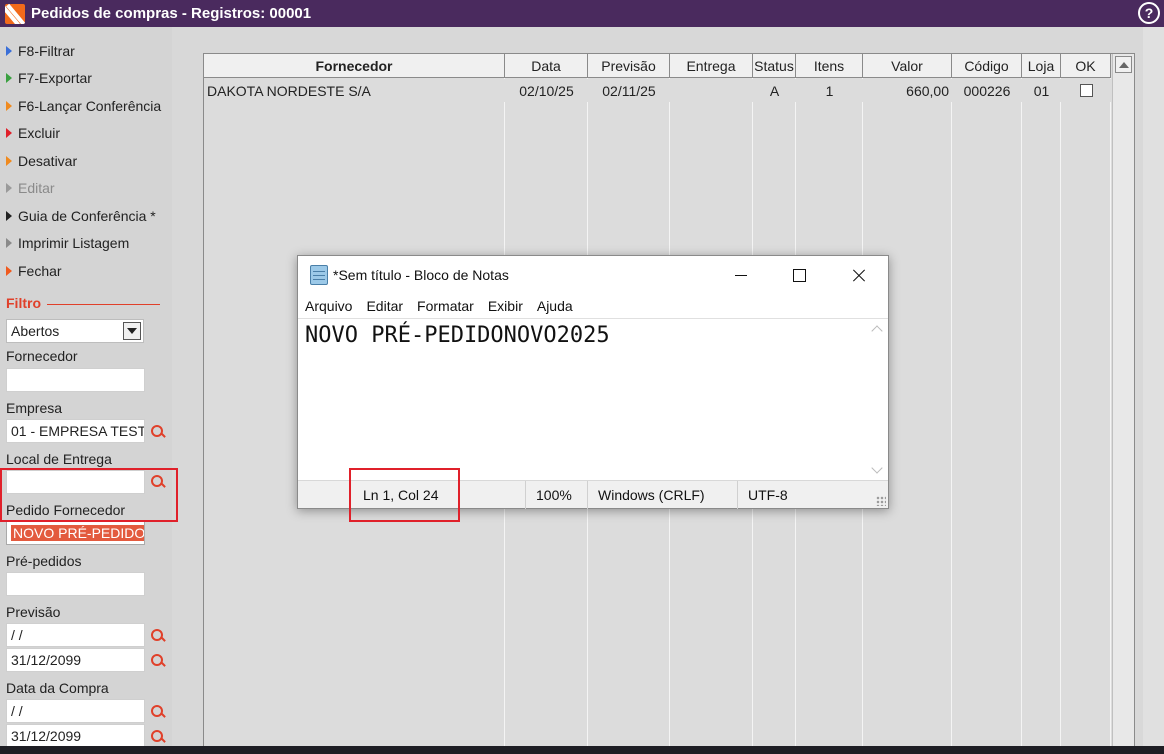  Describe the element at coordinates (829, 90) in the screenshot. I see `cell-itens: 1` at that location.